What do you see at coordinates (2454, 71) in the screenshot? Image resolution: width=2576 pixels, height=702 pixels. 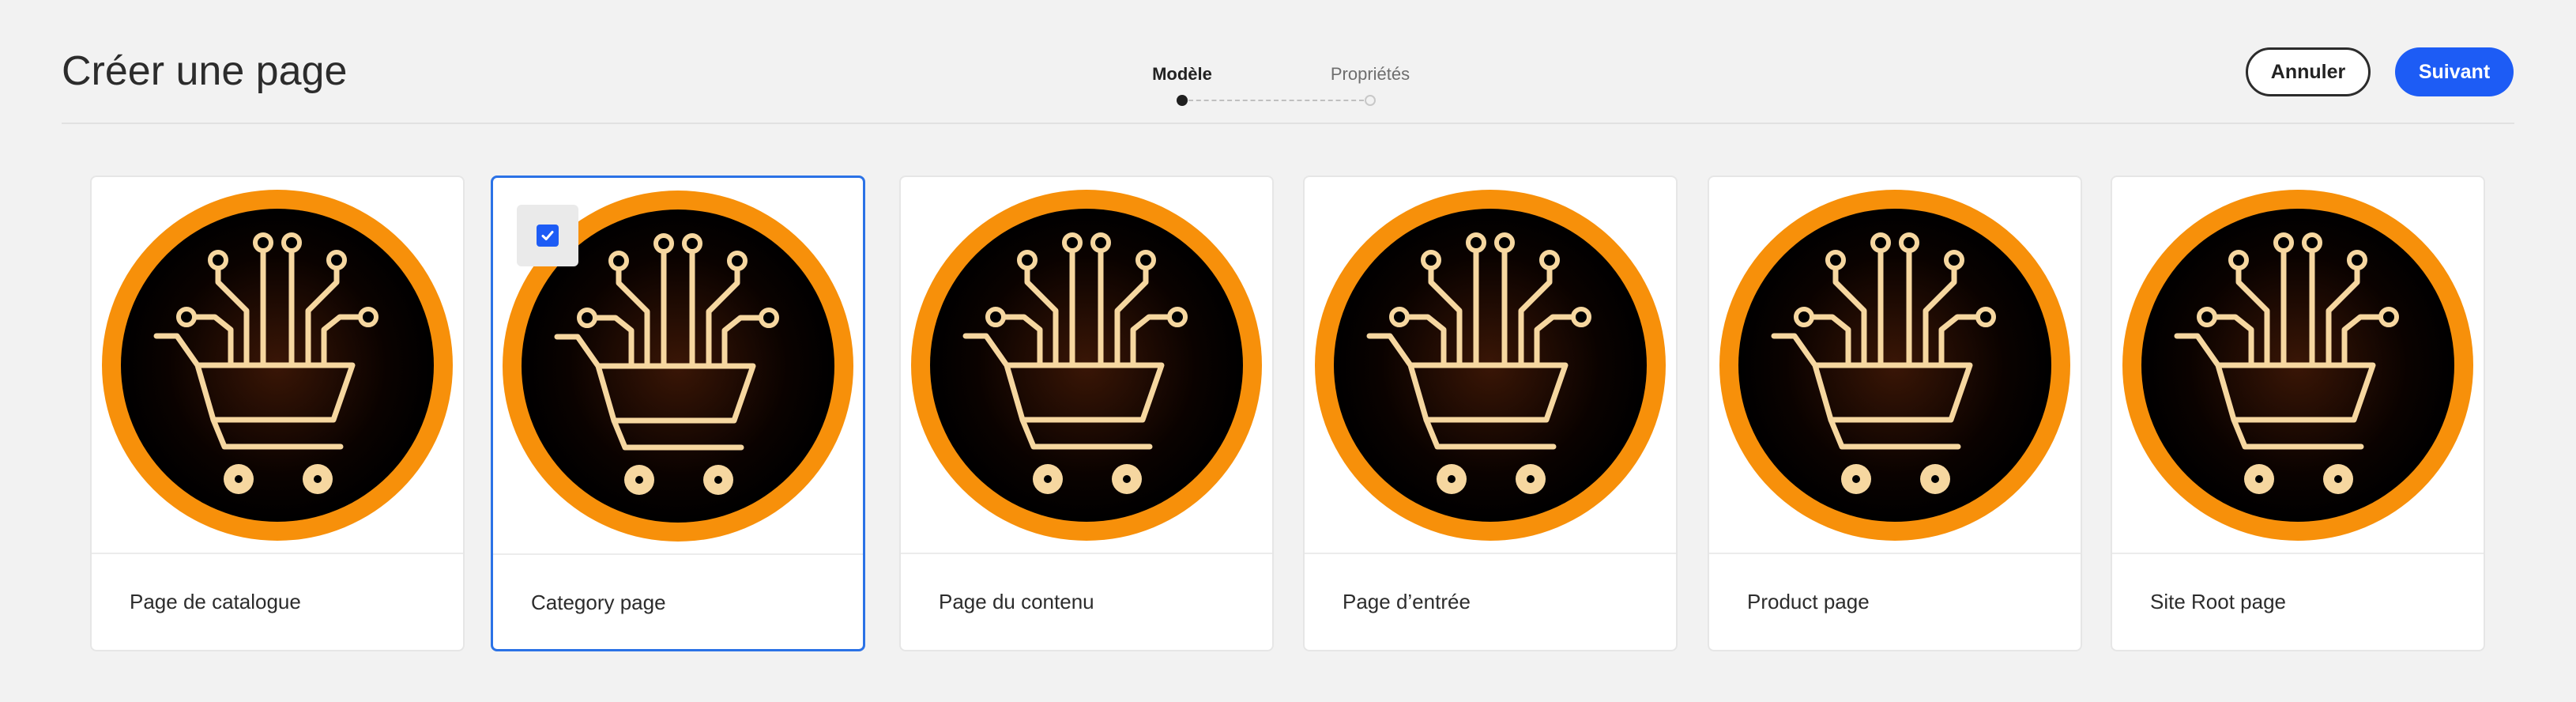 I see `next-button: Suivant` at bounding box center [2454, 71].